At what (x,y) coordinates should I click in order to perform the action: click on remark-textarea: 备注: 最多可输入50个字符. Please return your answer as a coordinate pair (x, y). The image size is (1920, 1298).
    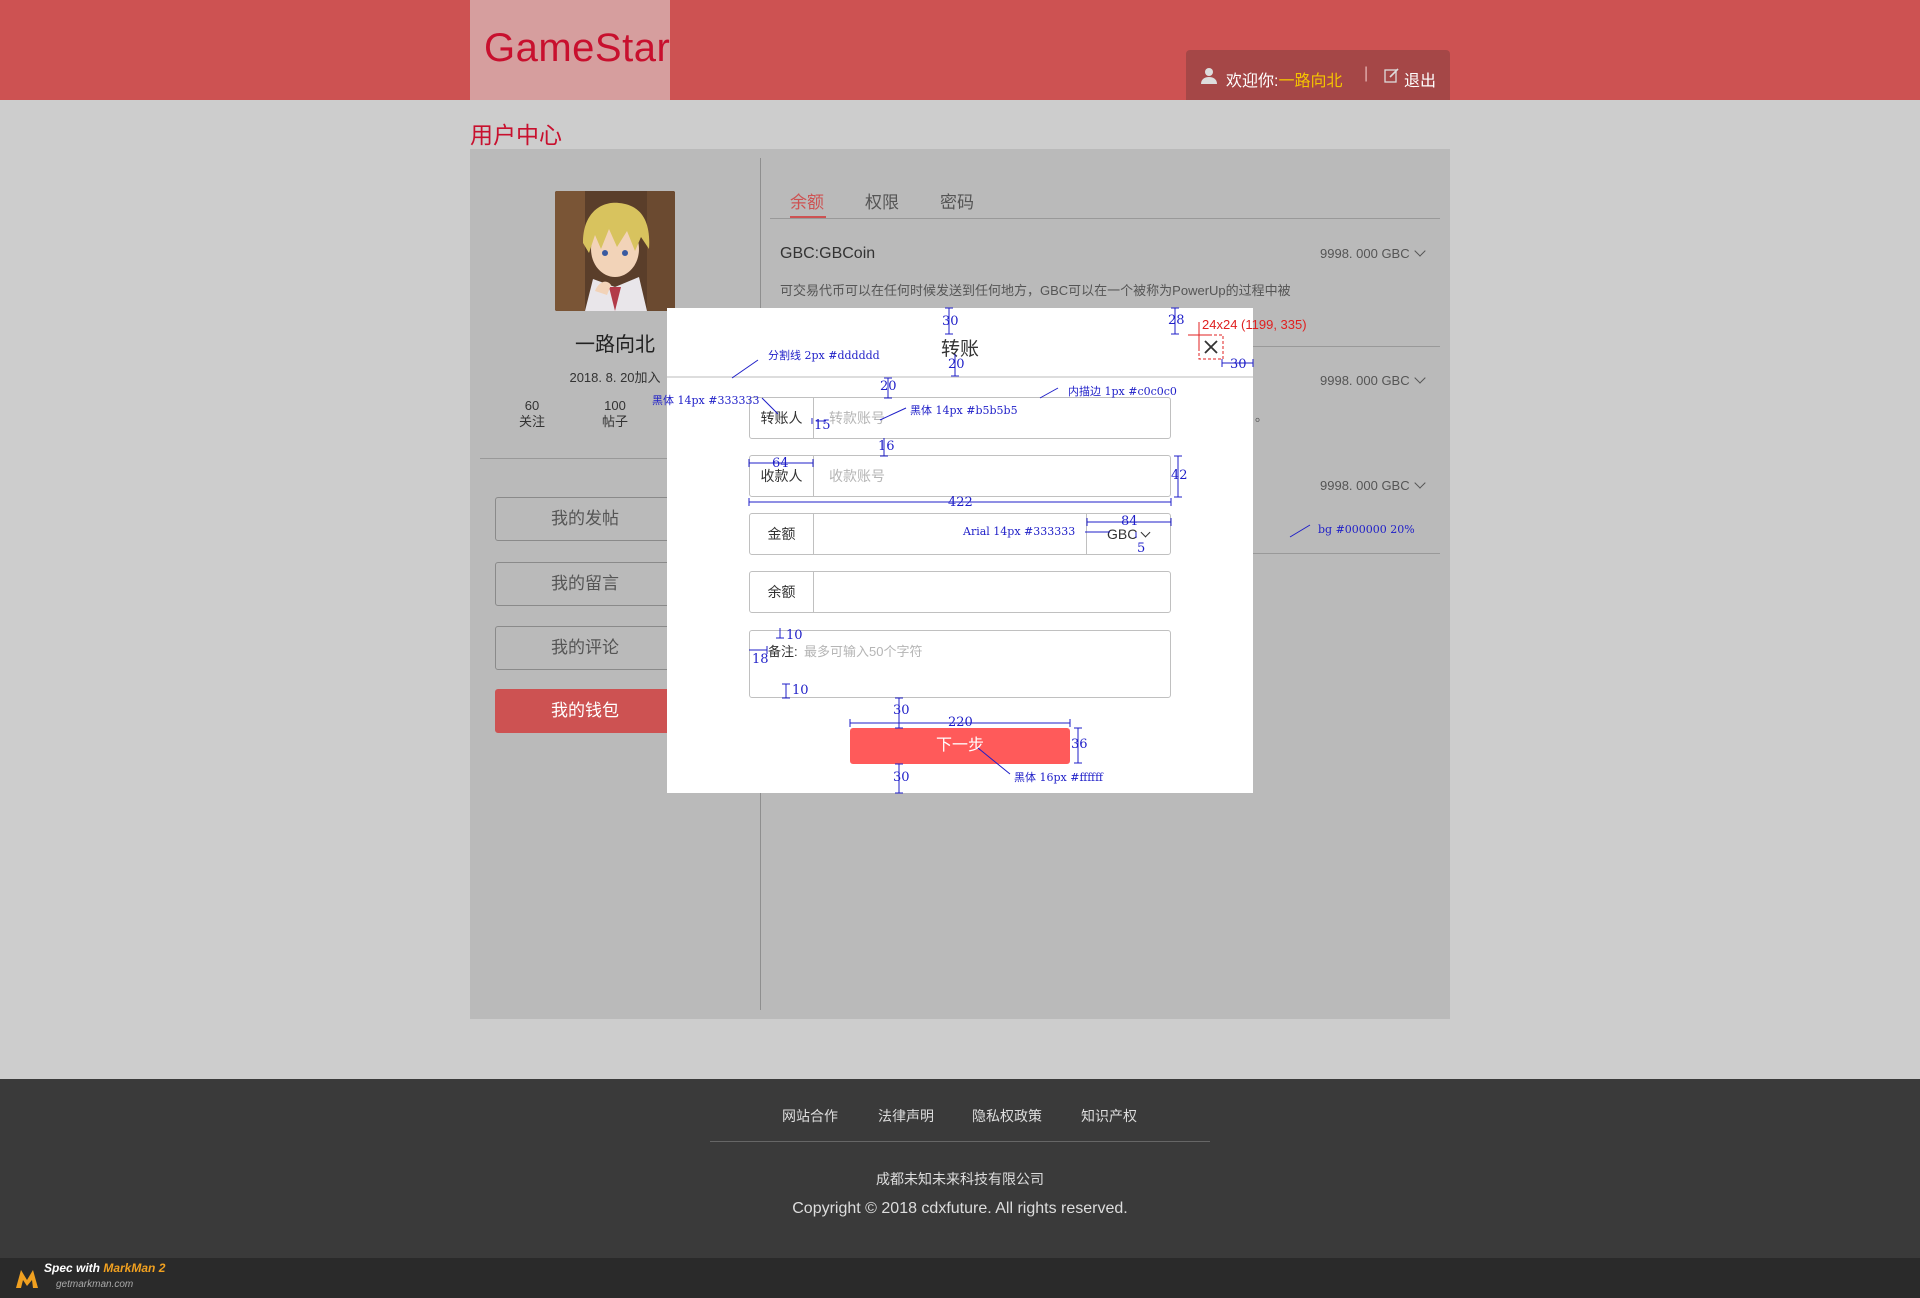
    Looking at the image, I should click on (960, 664).